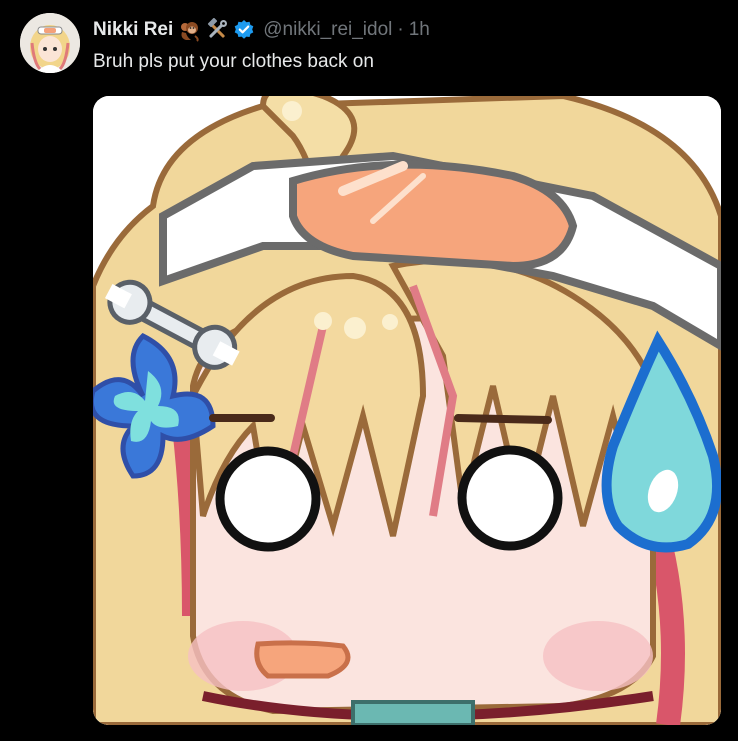 The image size is (738, 741). I want to click on verified-badge-icon, so click(244, 30).